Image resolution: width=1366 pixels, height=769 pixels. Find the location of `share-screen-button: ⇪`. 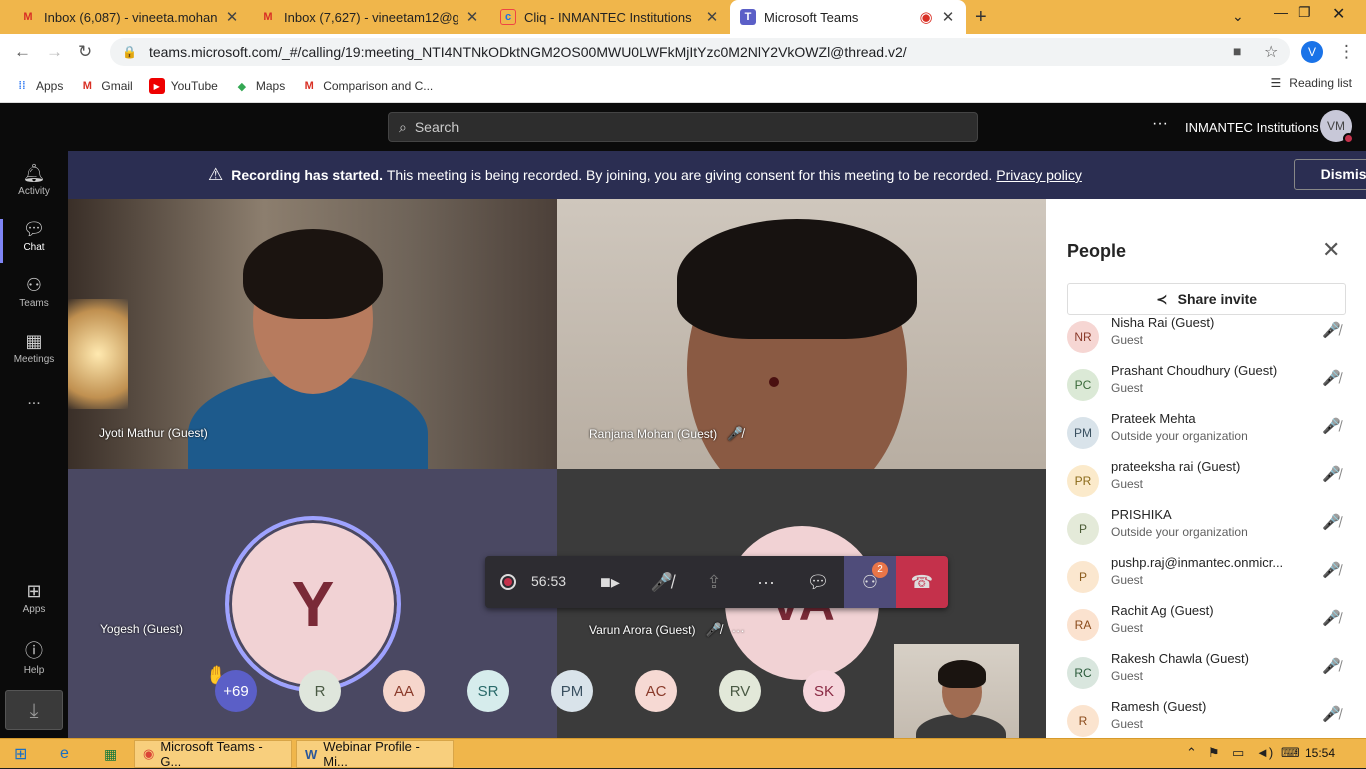

share-screen-button: ⇪ is located at coordinates (714, 582).